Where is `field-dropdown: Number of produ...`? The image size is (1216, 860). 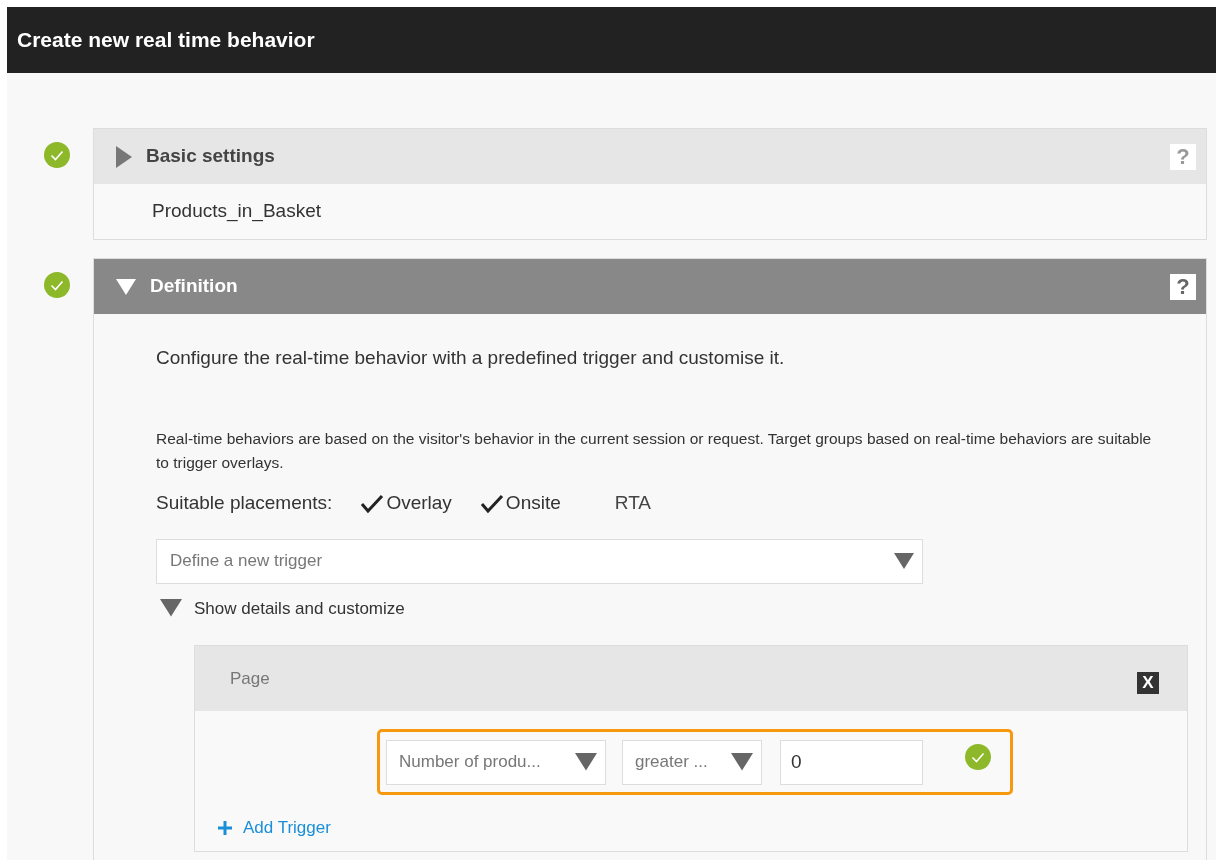
field-dropdown: Number of produ... is located at coordinates (496, 762).